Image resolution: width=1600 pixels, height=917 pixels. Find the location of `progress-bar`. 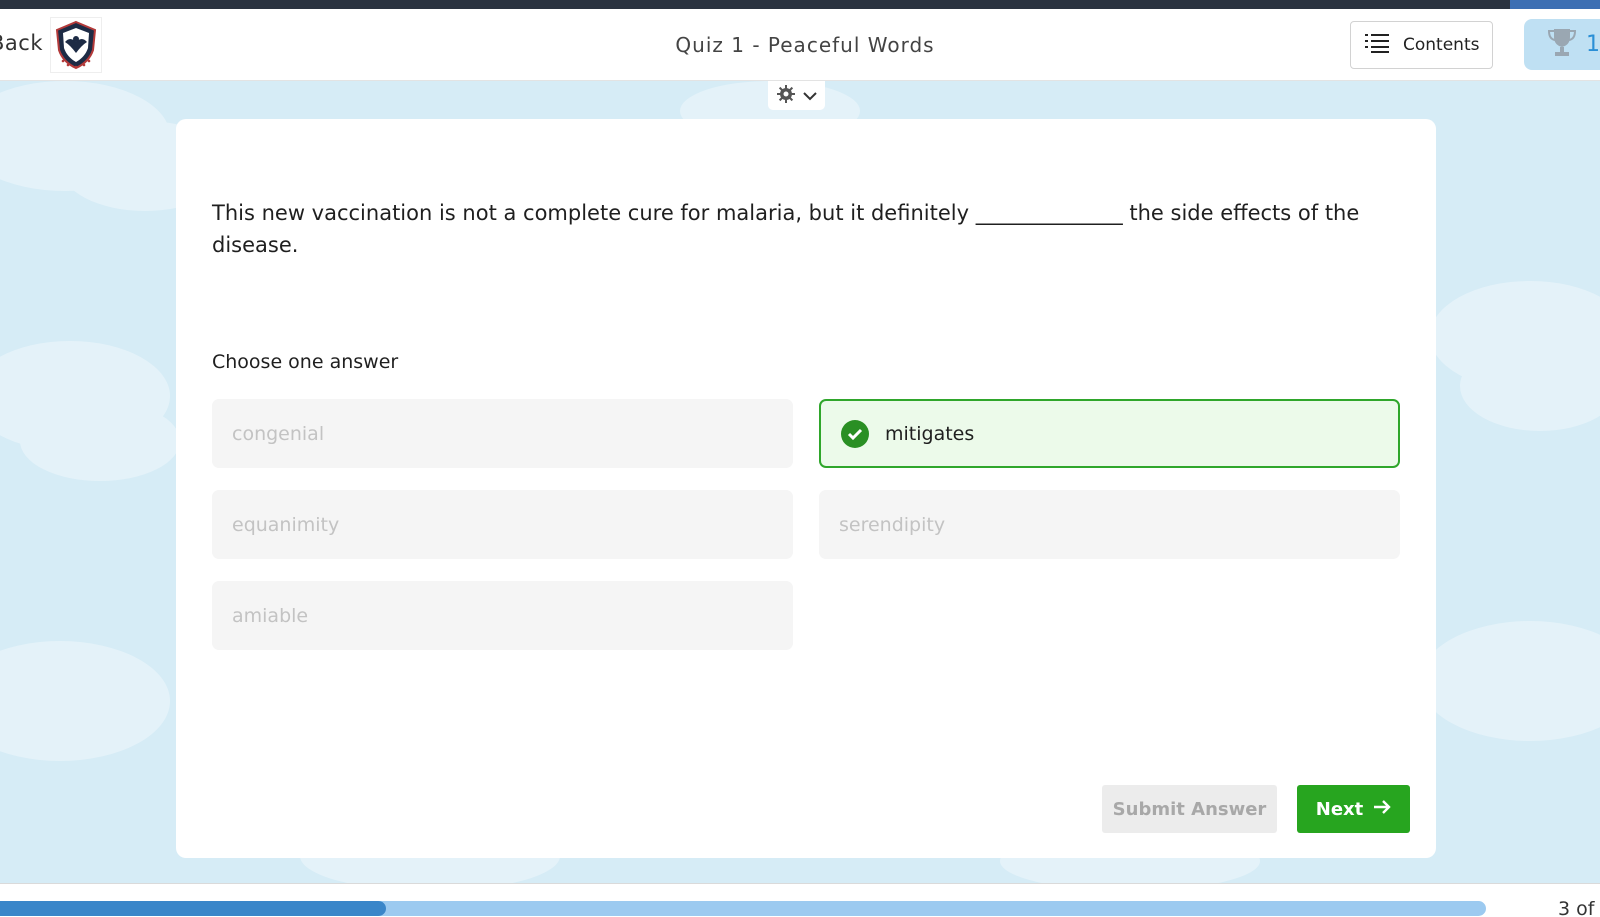

progress-bar is located at coordinates (743, 908).